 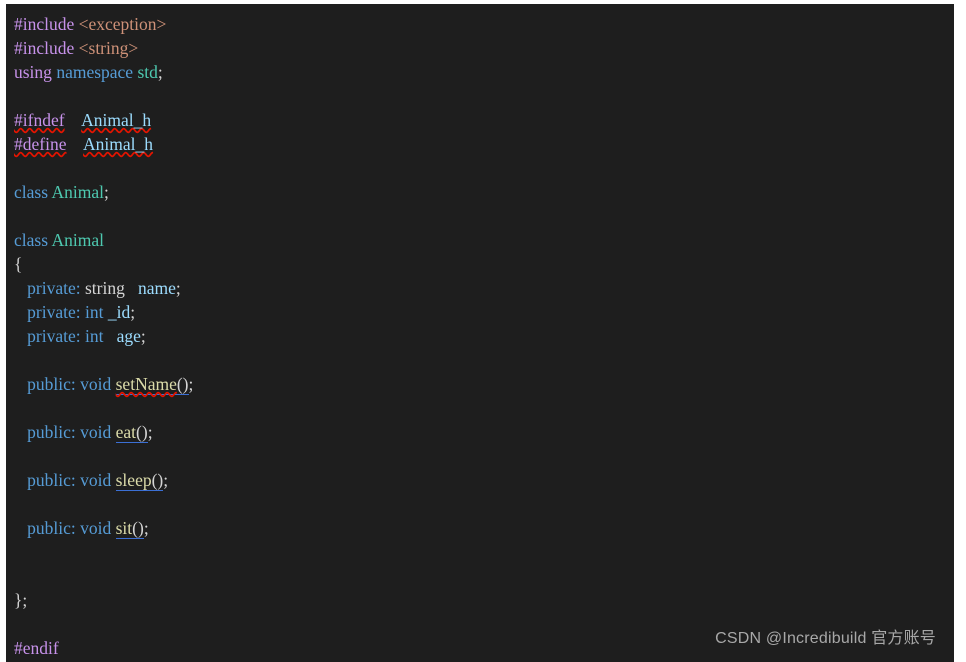 I want to click on code-token: eat, so click(x=126, y=432).